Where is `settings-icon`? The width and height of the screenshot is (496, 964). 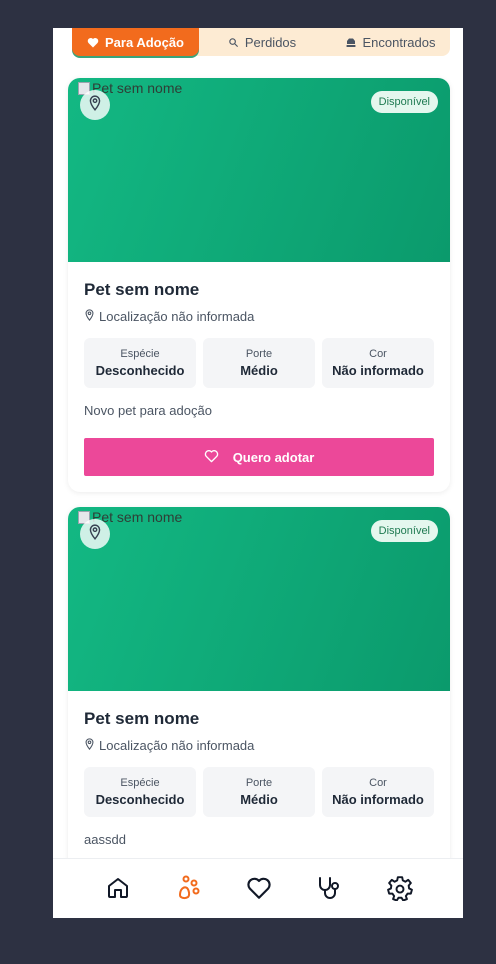 settings-icon is located at coordinates (400, 890).